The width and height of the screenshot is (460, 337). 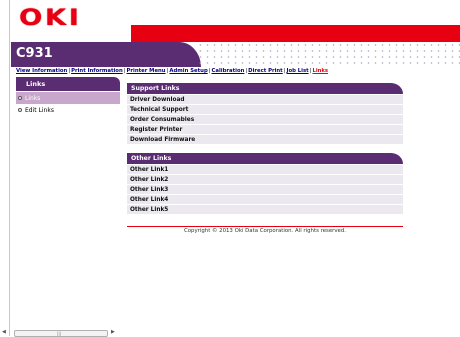 I want to click on link-other-4: Other Link4, so click(x=265, y=199).